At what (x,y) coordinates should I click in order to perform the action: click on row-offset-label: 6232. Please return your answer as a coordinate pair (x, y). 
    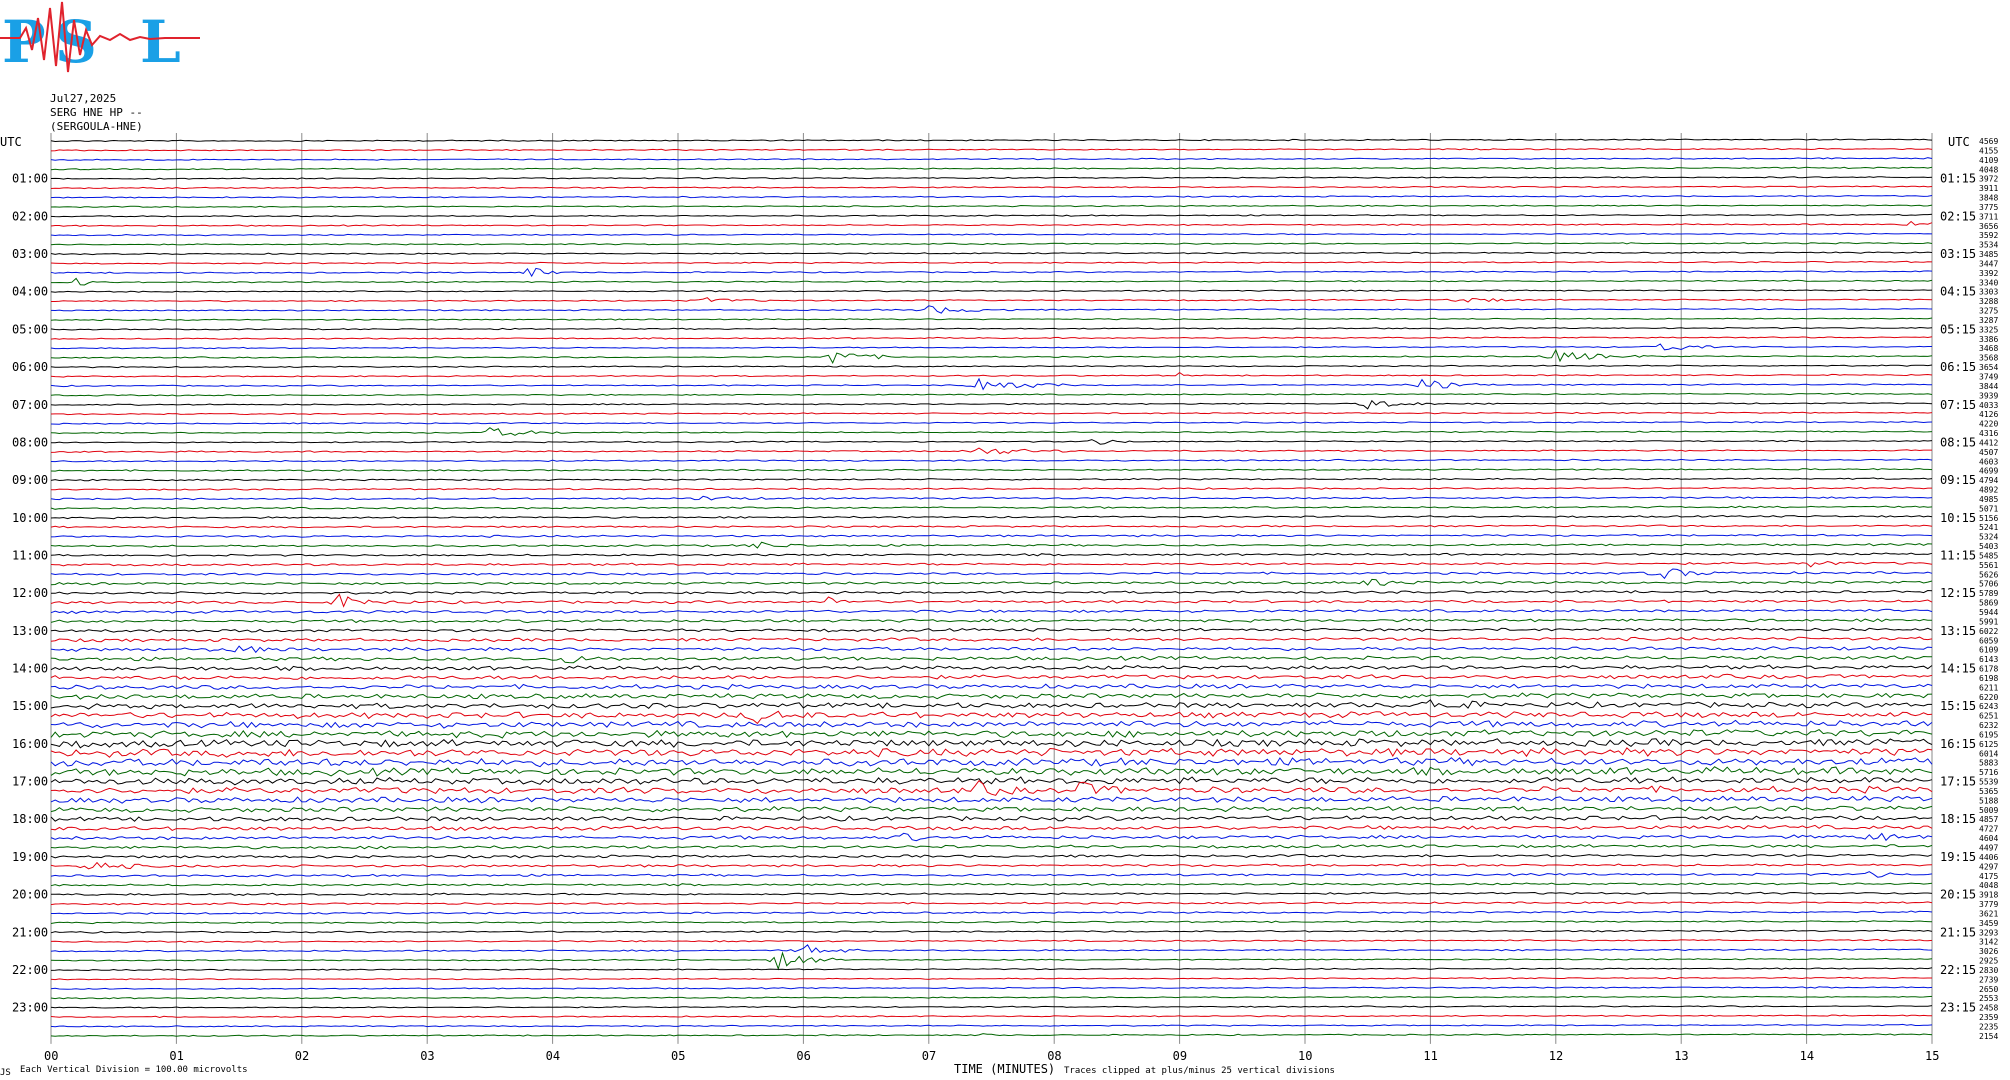
    Looking at the image, I should click on (1988, 725).